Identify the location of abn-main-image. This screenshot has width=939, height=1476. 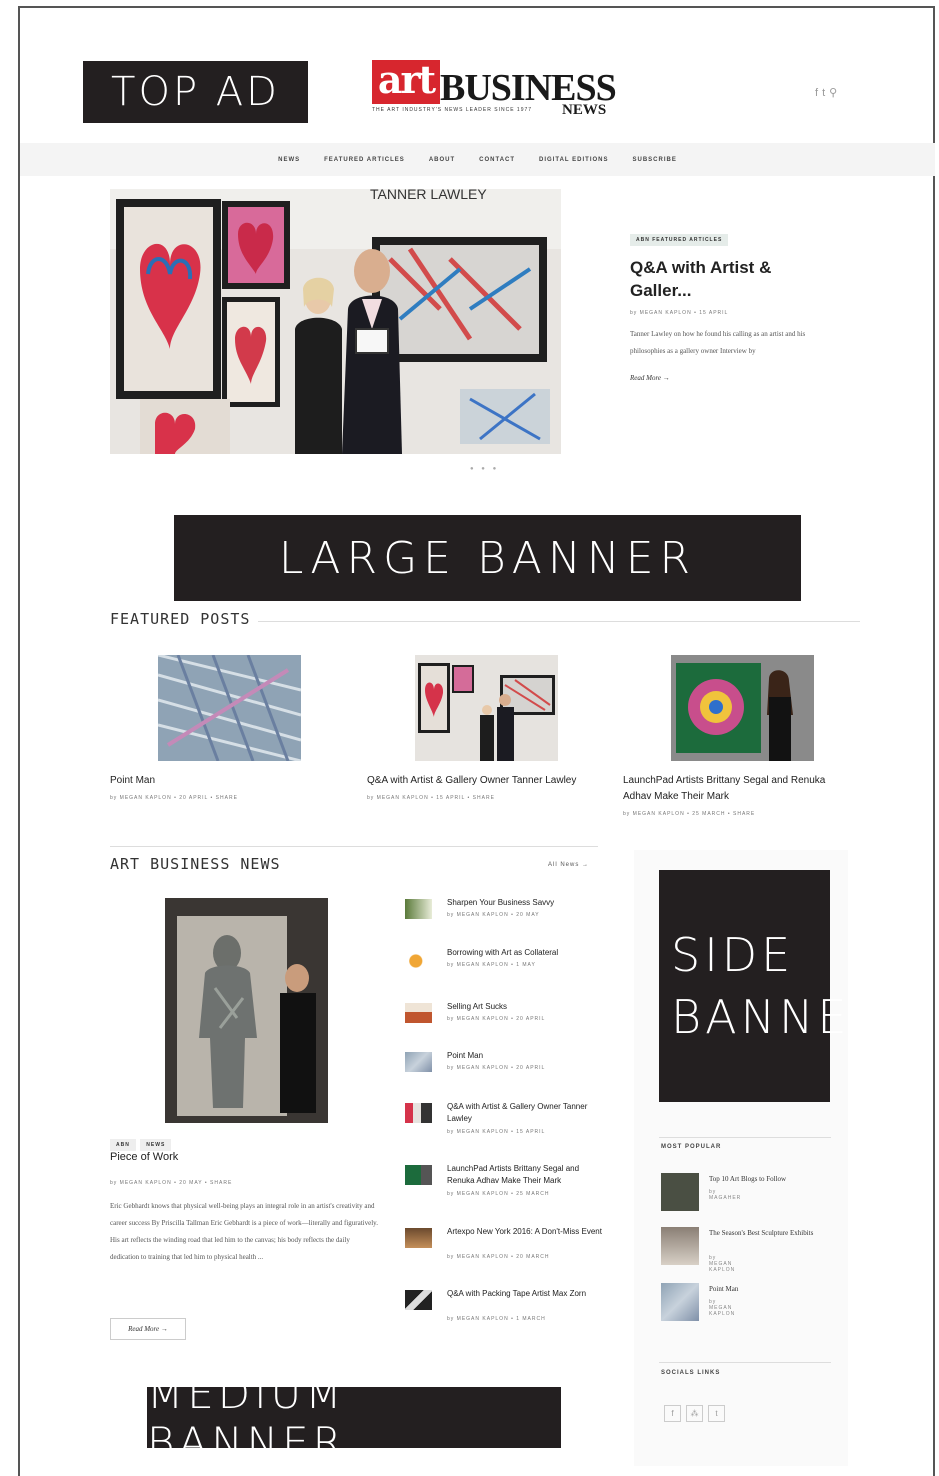
(246, 1010).